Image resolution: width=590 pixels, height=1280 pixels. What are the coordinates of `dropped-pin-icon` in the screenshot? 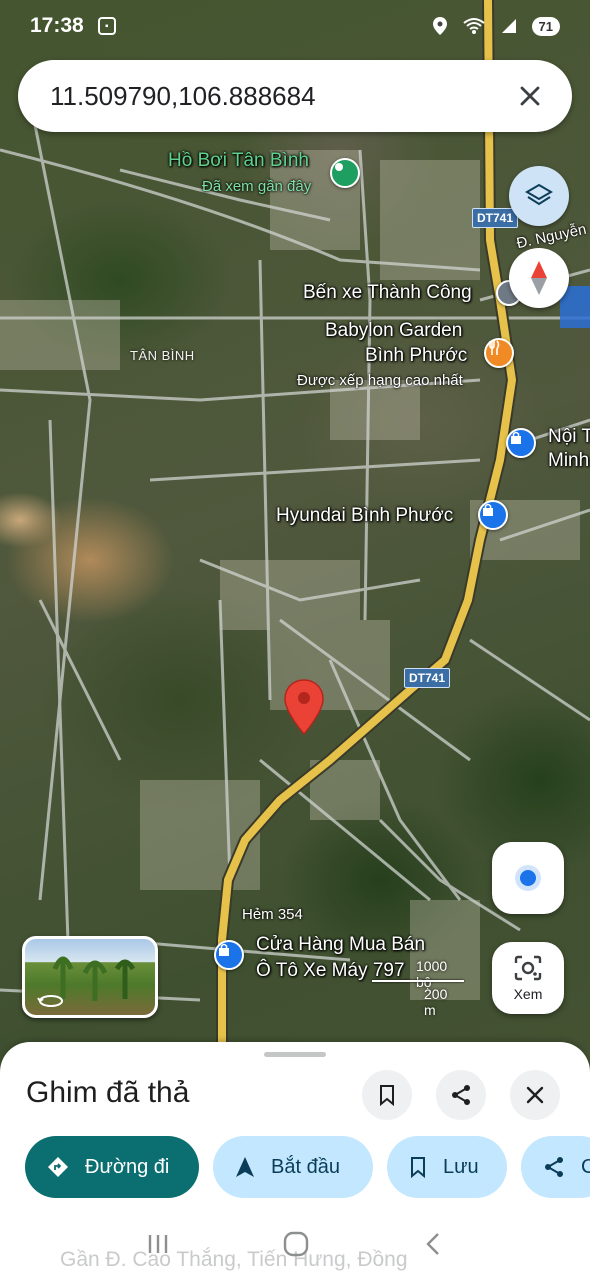 It's located at (304, 708).